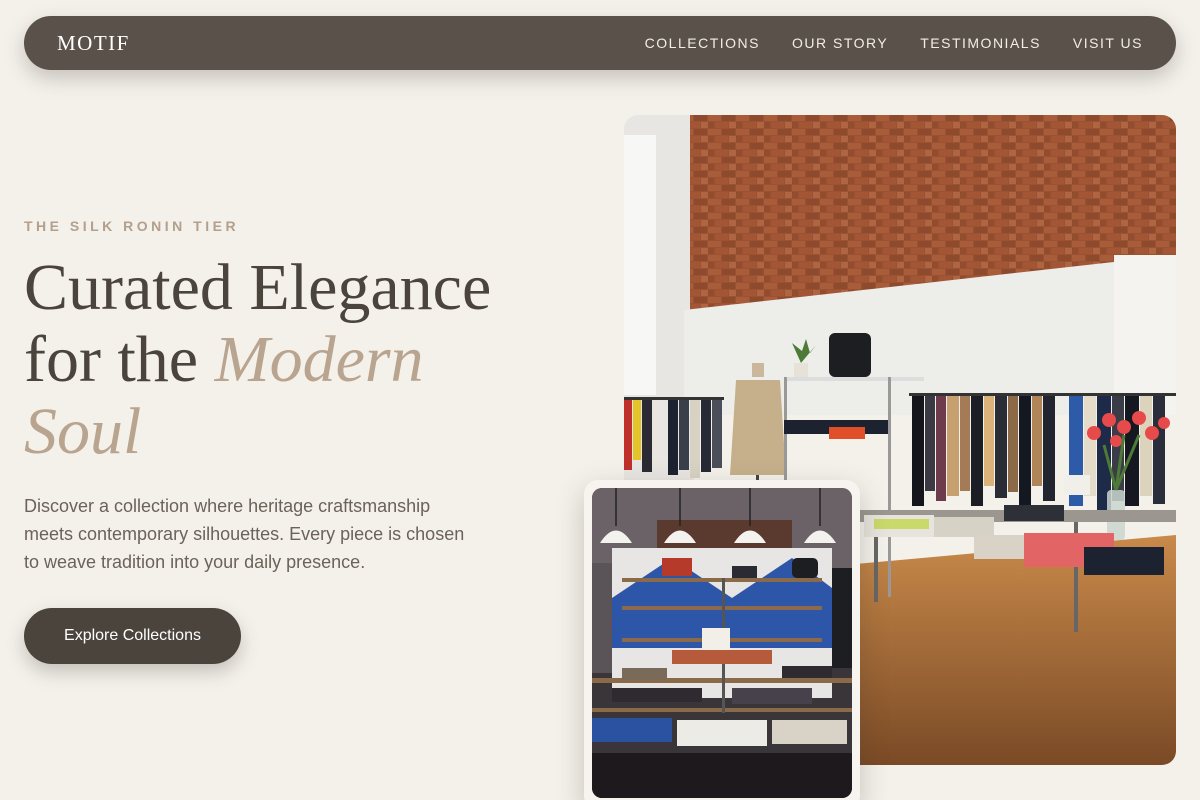 The width and height of the screenshot is (1200, 800). Describe the element at coordinates (258, 287) in the screenshot. I see `headline-line-1: Curated Elegance` at that location.